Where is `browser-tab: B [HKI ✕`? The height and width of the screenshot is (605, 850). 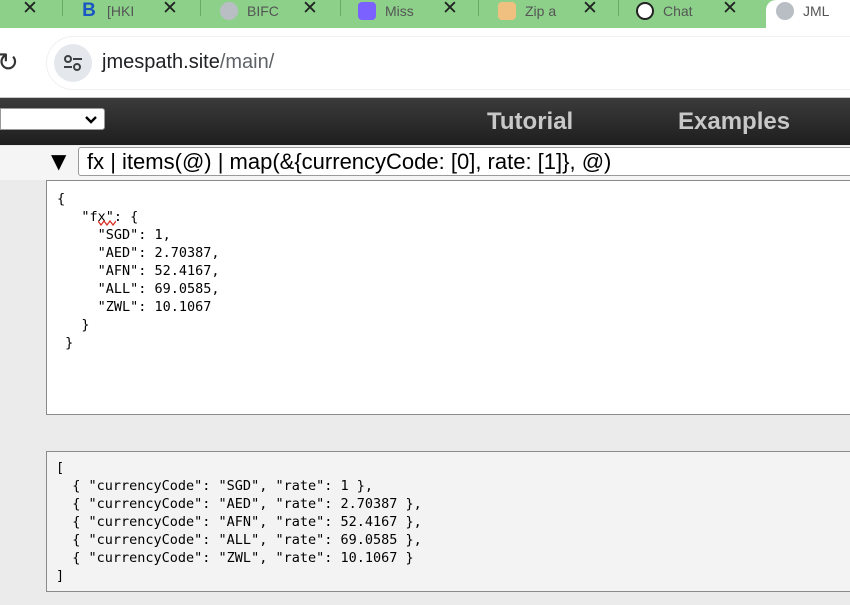 browser-tab: B [HKI ✕ is located at coordinates (129, 11).